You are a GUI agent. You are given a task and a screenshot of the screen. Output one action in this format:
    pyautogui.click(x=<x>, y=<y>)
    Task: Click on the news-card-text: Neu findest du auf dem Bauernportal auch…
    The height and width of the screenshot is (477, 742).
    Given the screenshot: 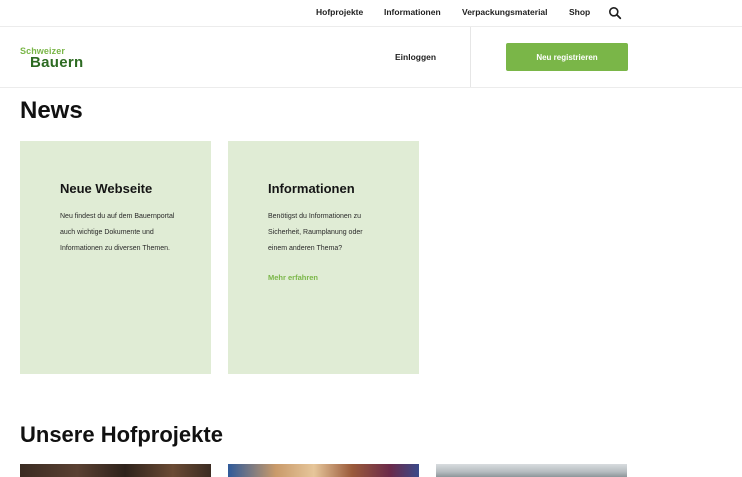 What is the action you would take?
    pyautogui.click(x=117, y=232)
    